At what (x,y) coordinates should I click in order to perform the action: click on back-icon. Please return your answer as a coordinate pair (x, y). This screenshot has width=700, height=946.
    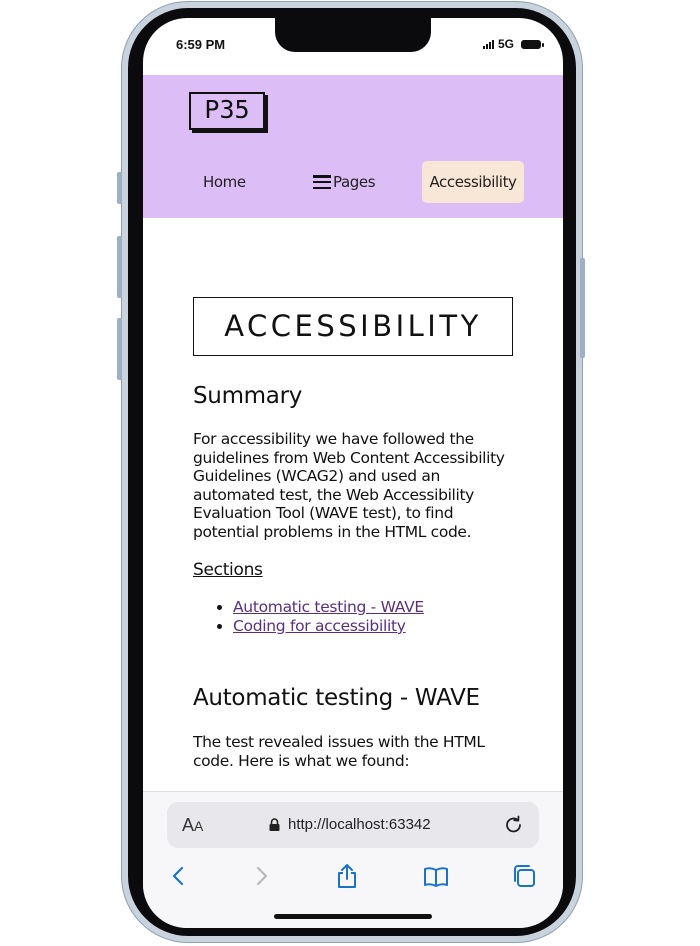
    Looking at the image, I should click on (179, 876).